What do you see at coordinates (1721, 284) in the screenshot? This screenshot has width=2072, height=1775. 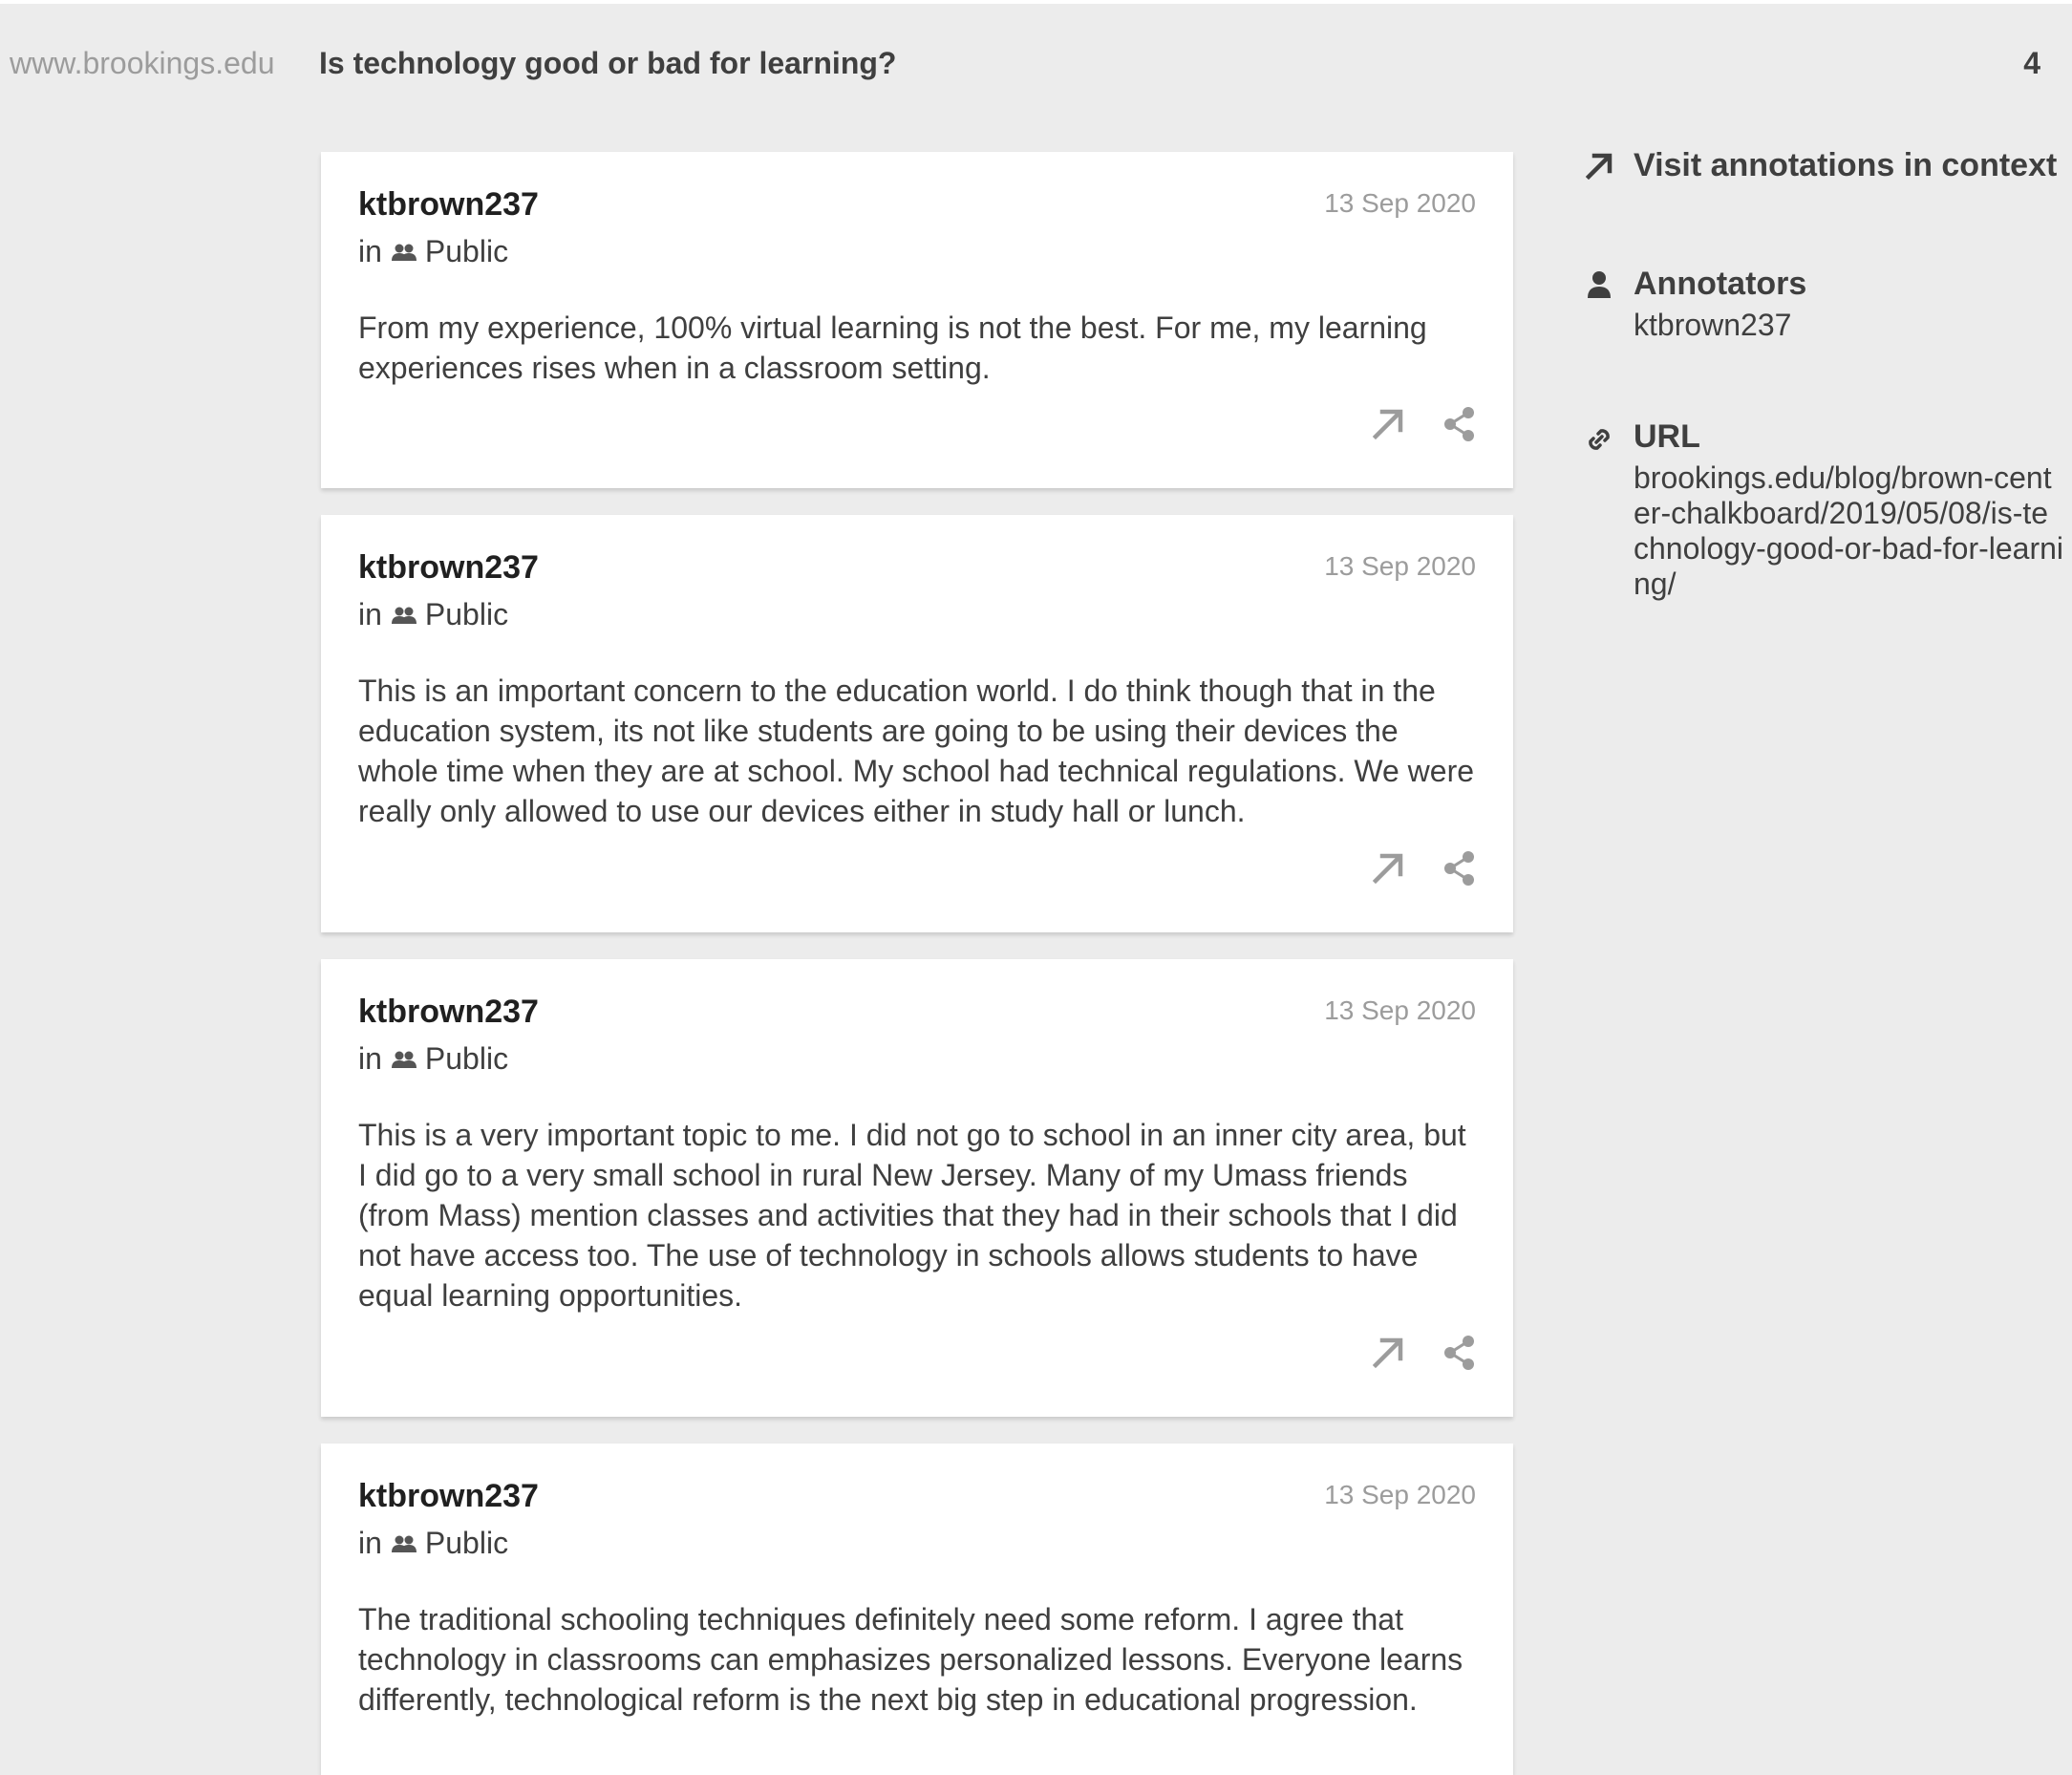 I see `annotators-title: Annotators` at bounding box center [1721, 284].